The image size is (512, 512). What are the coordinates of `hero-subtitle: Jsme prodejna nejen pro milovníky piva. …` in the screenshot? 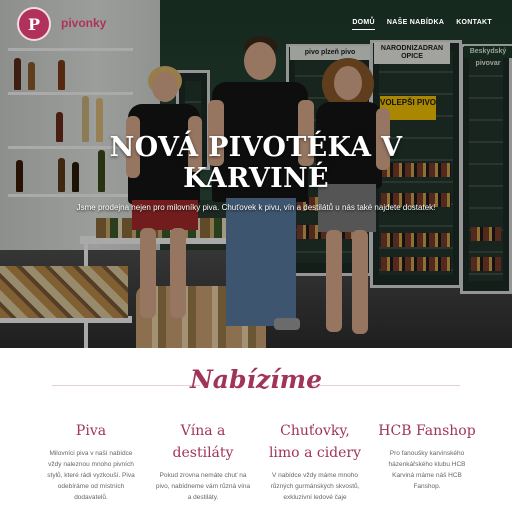 It's located at (256, 207).